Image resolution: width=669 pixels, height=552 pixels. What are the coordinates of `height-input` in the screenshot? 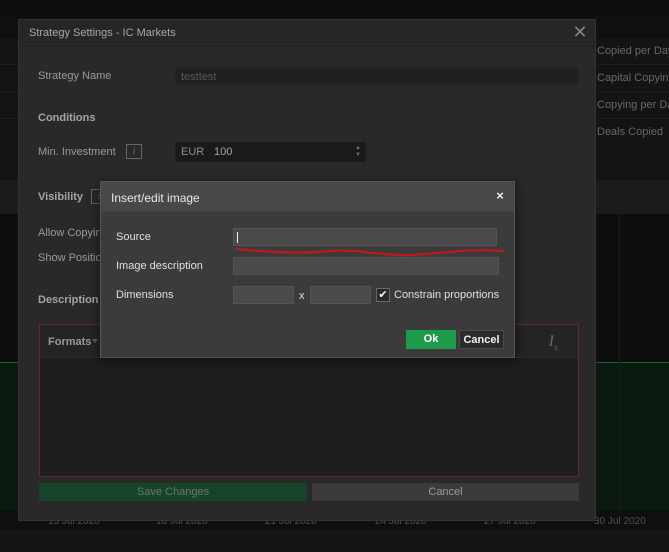 It's located at (340, 295).